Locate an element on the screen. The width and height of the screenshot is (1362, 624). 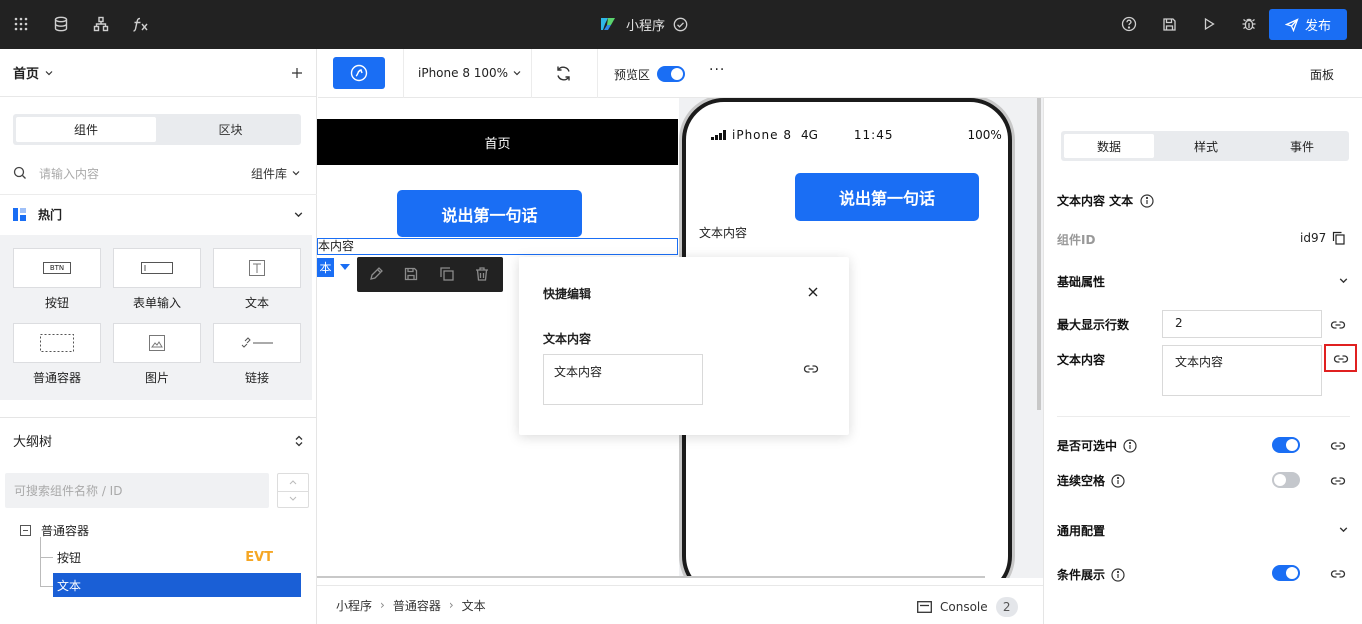
page-header: 首页 is located at coordinates (497, 142).